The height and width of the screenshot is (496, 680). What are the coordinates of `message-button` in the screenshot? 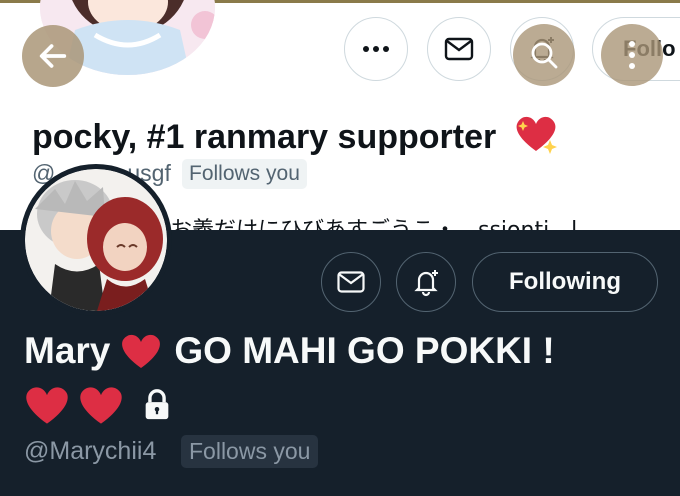 It's located at (459, 49).